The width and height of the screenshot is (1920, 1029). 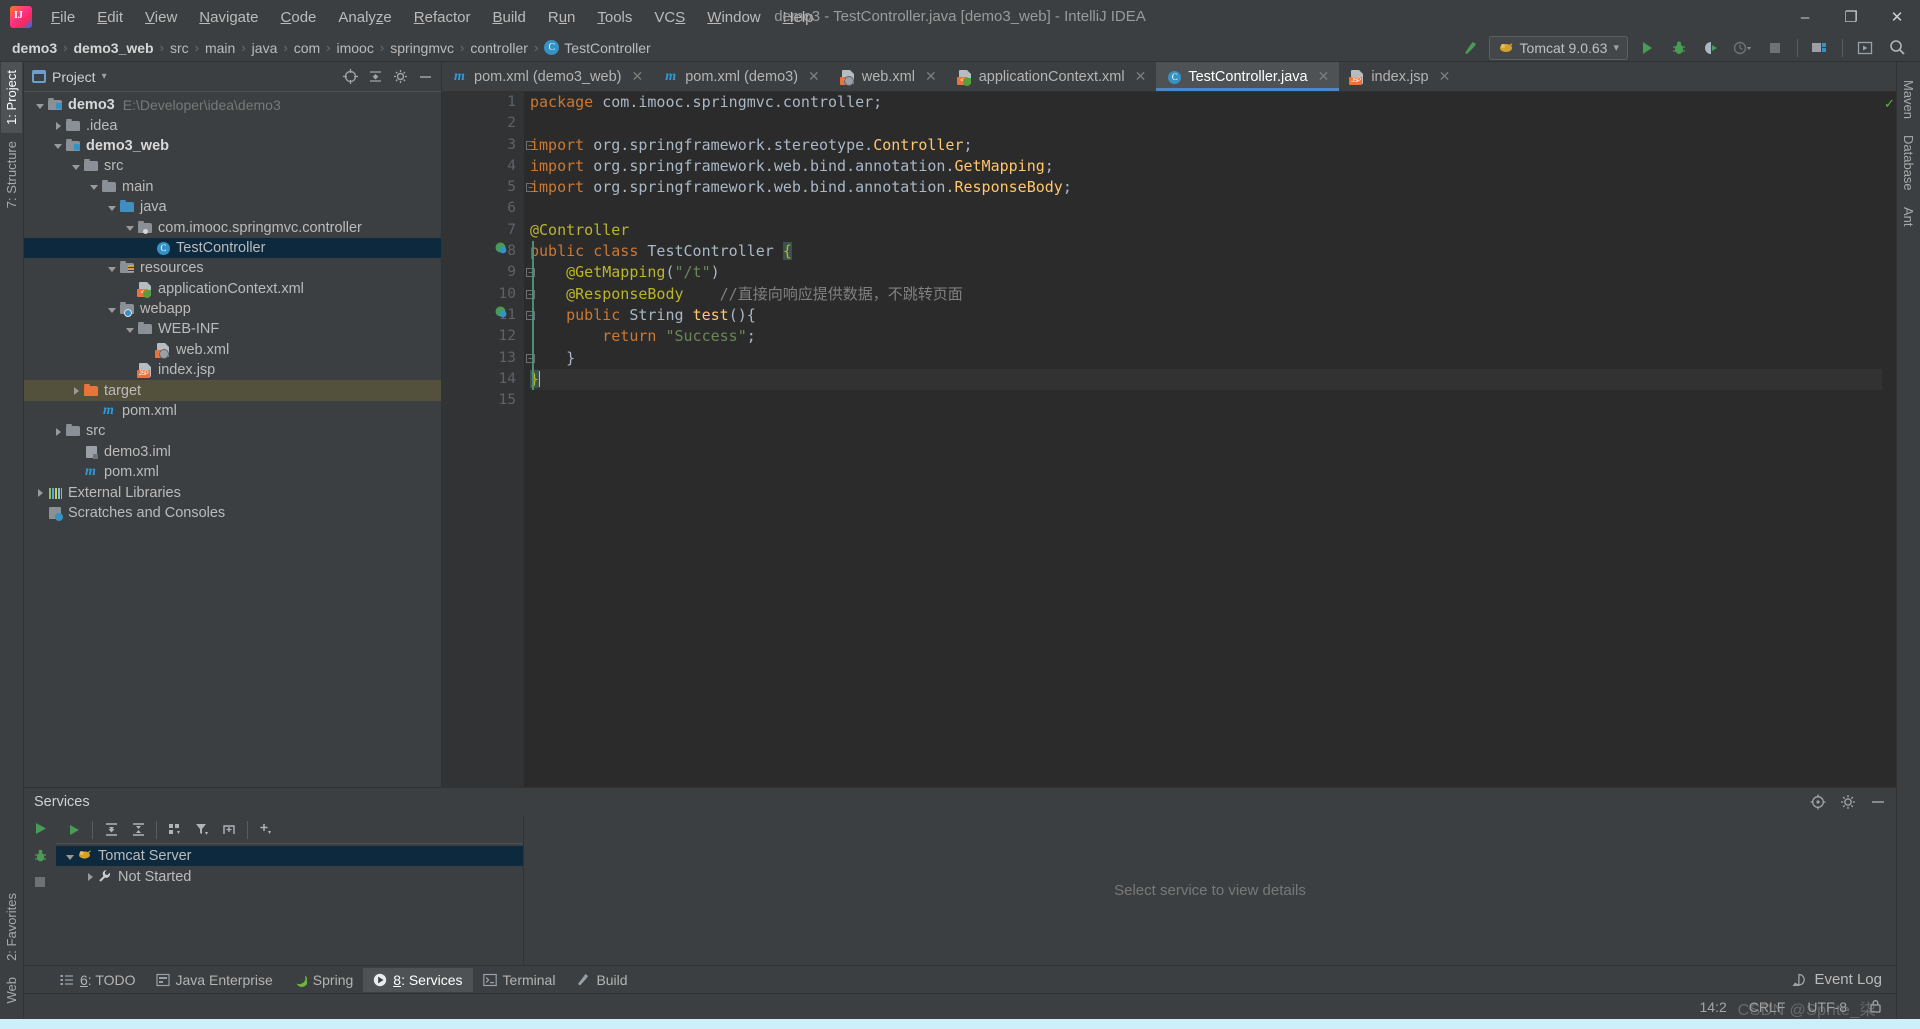 I want to click on editor-tab: < web.xml ✕, so click(x=888, y=76).